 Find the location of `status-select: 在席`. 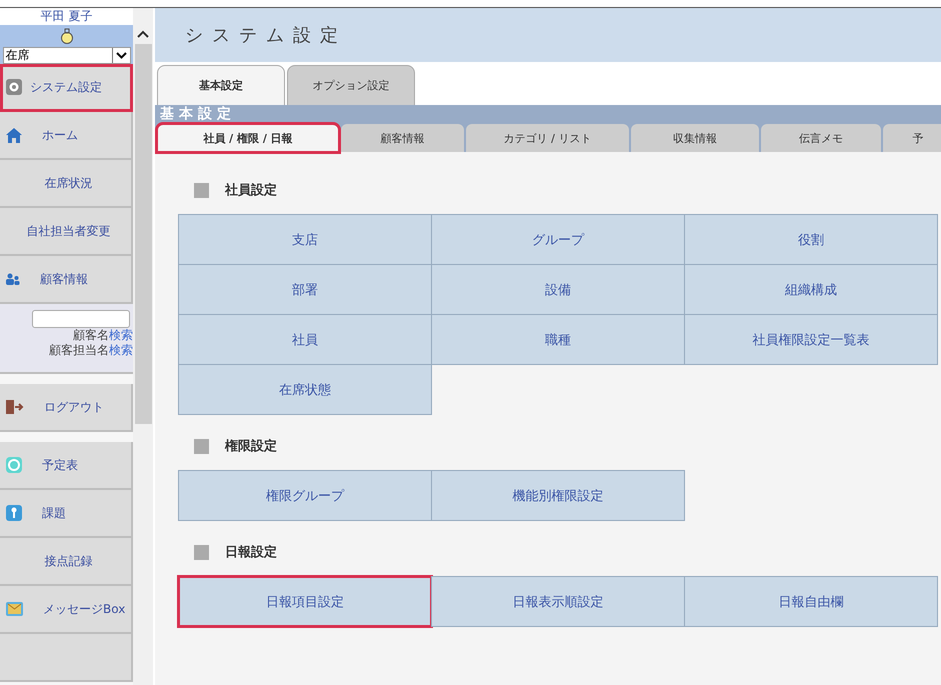

status-select: 在席 is located at coordinates (66, 55).